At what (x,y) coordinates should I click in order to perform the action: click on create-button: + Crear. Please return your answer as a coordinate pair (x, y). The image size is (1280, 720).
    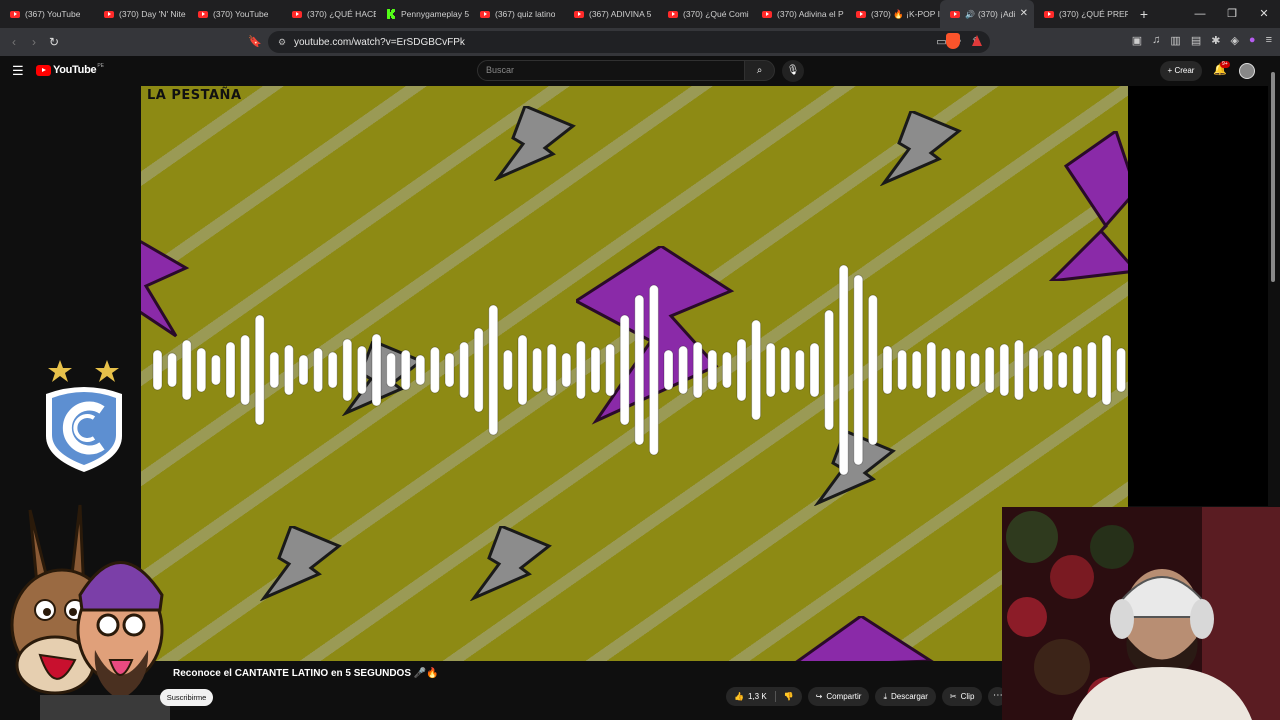
    Looking at the image, I should click on (1181, 71).